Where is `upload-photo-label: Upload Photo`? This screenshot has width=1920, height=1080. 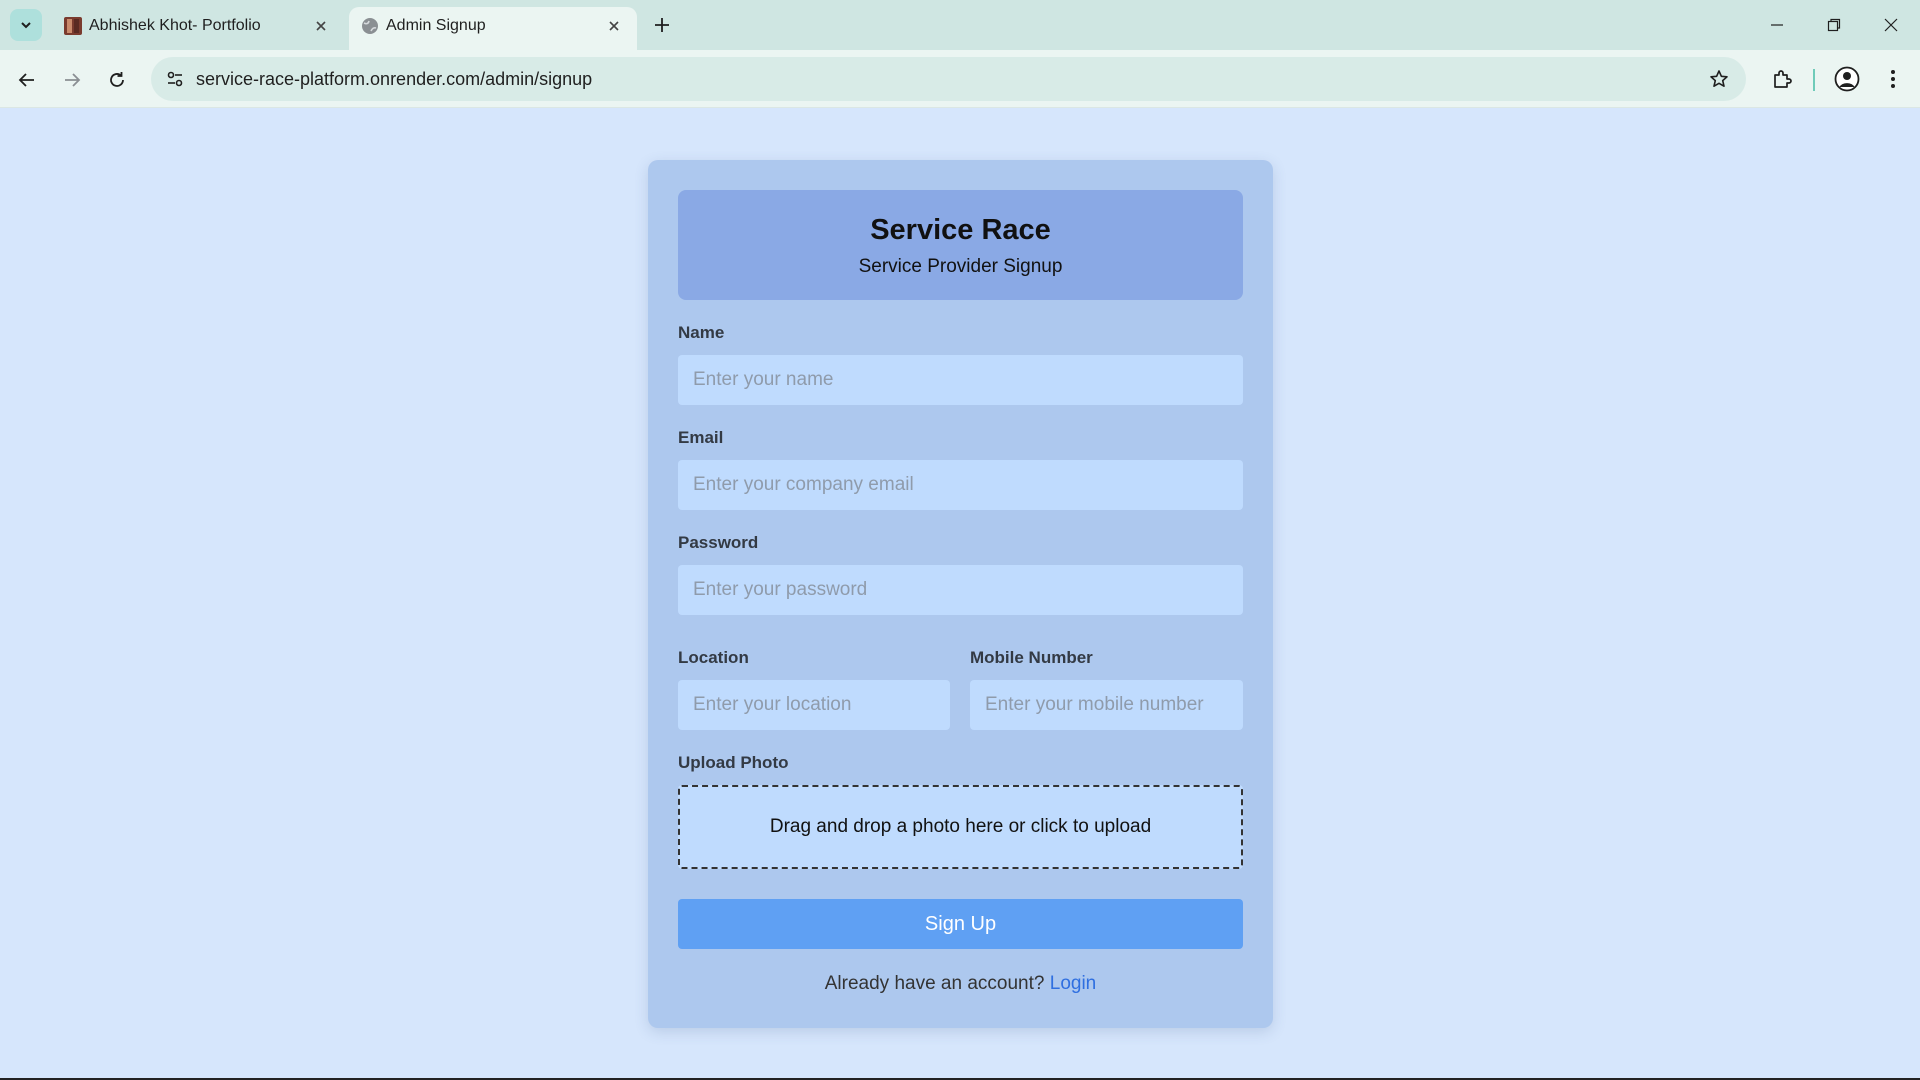 upload-photo-label: Upload Photo is located at coordinates (733, 762).